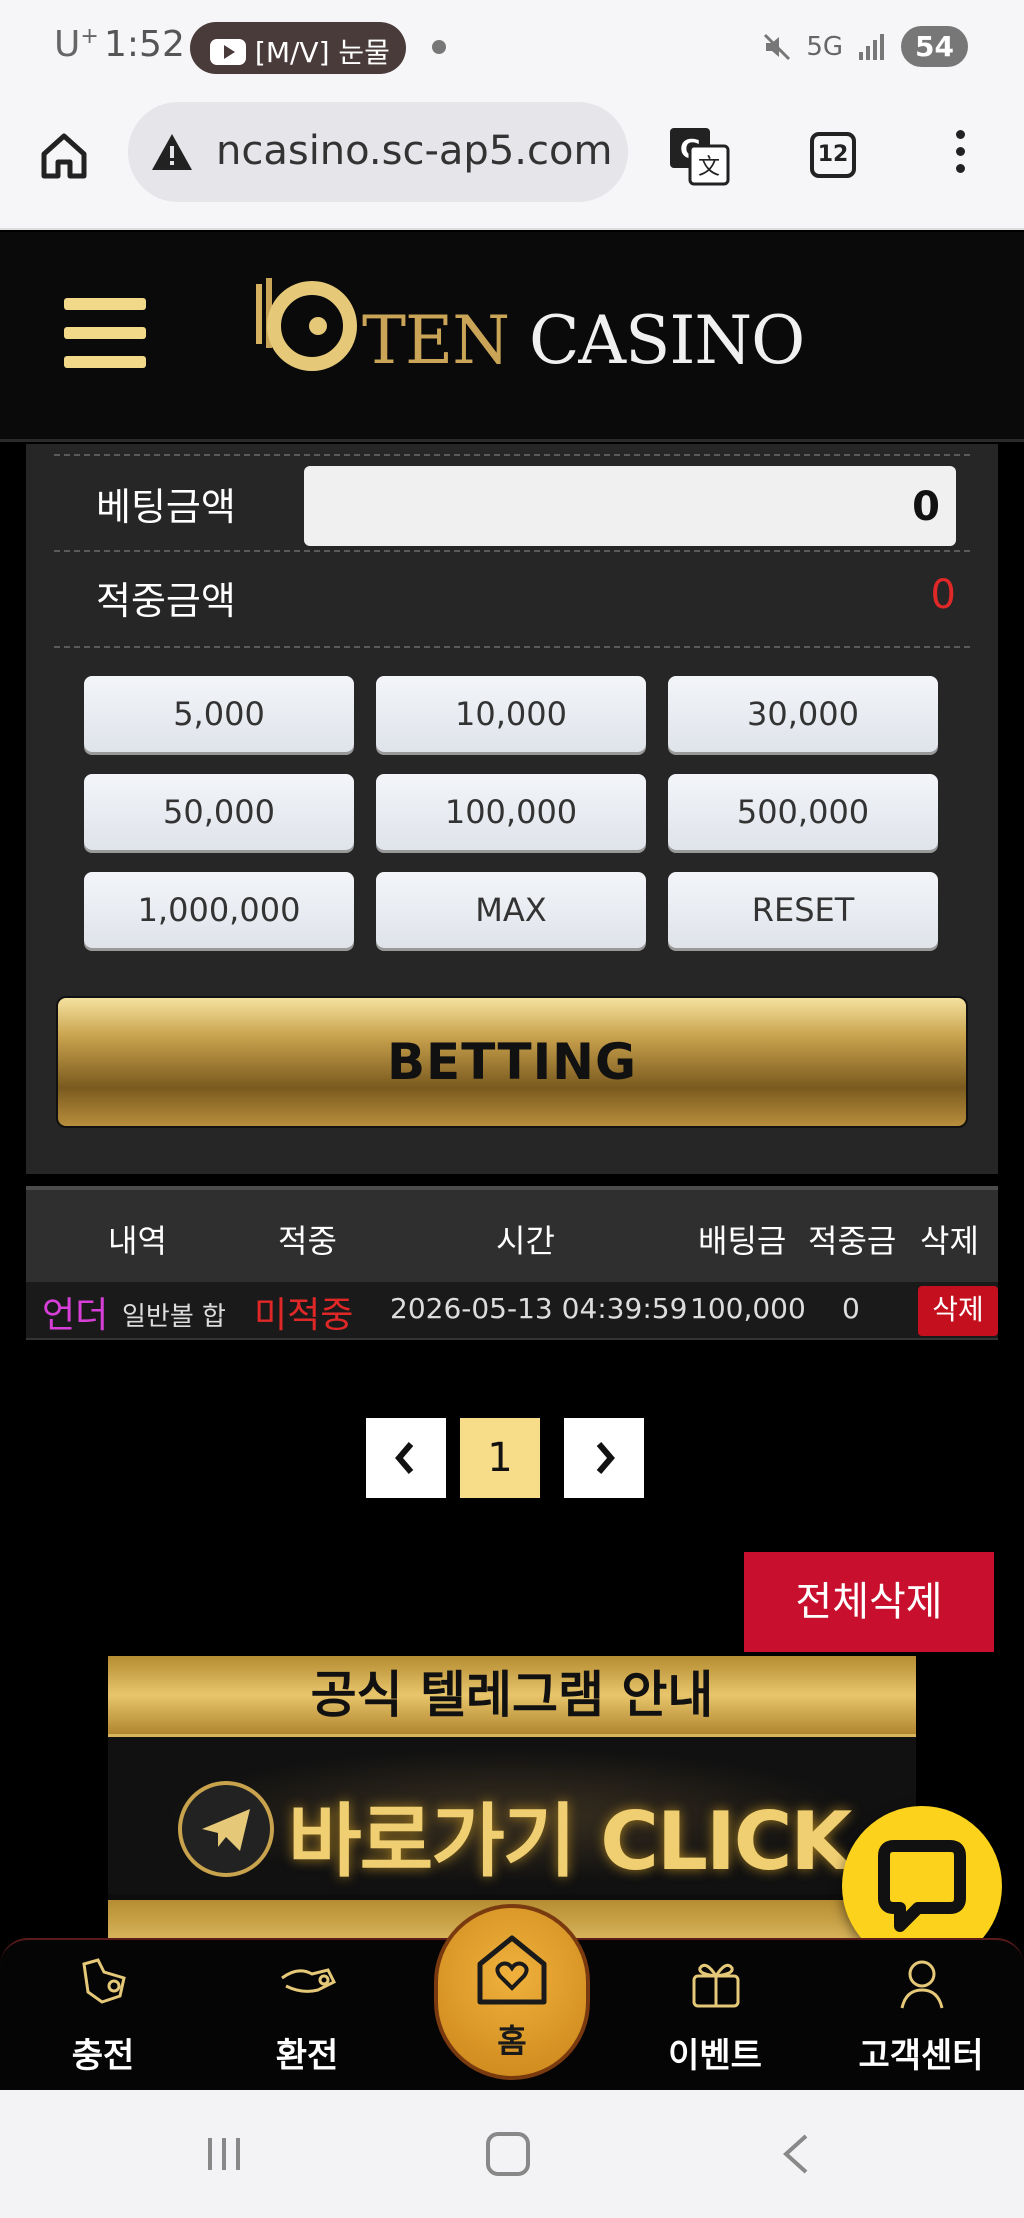 The width and height of the screenshot is (1024, 2218). I want to click on page-number-current: 1, so click(500, 1458).